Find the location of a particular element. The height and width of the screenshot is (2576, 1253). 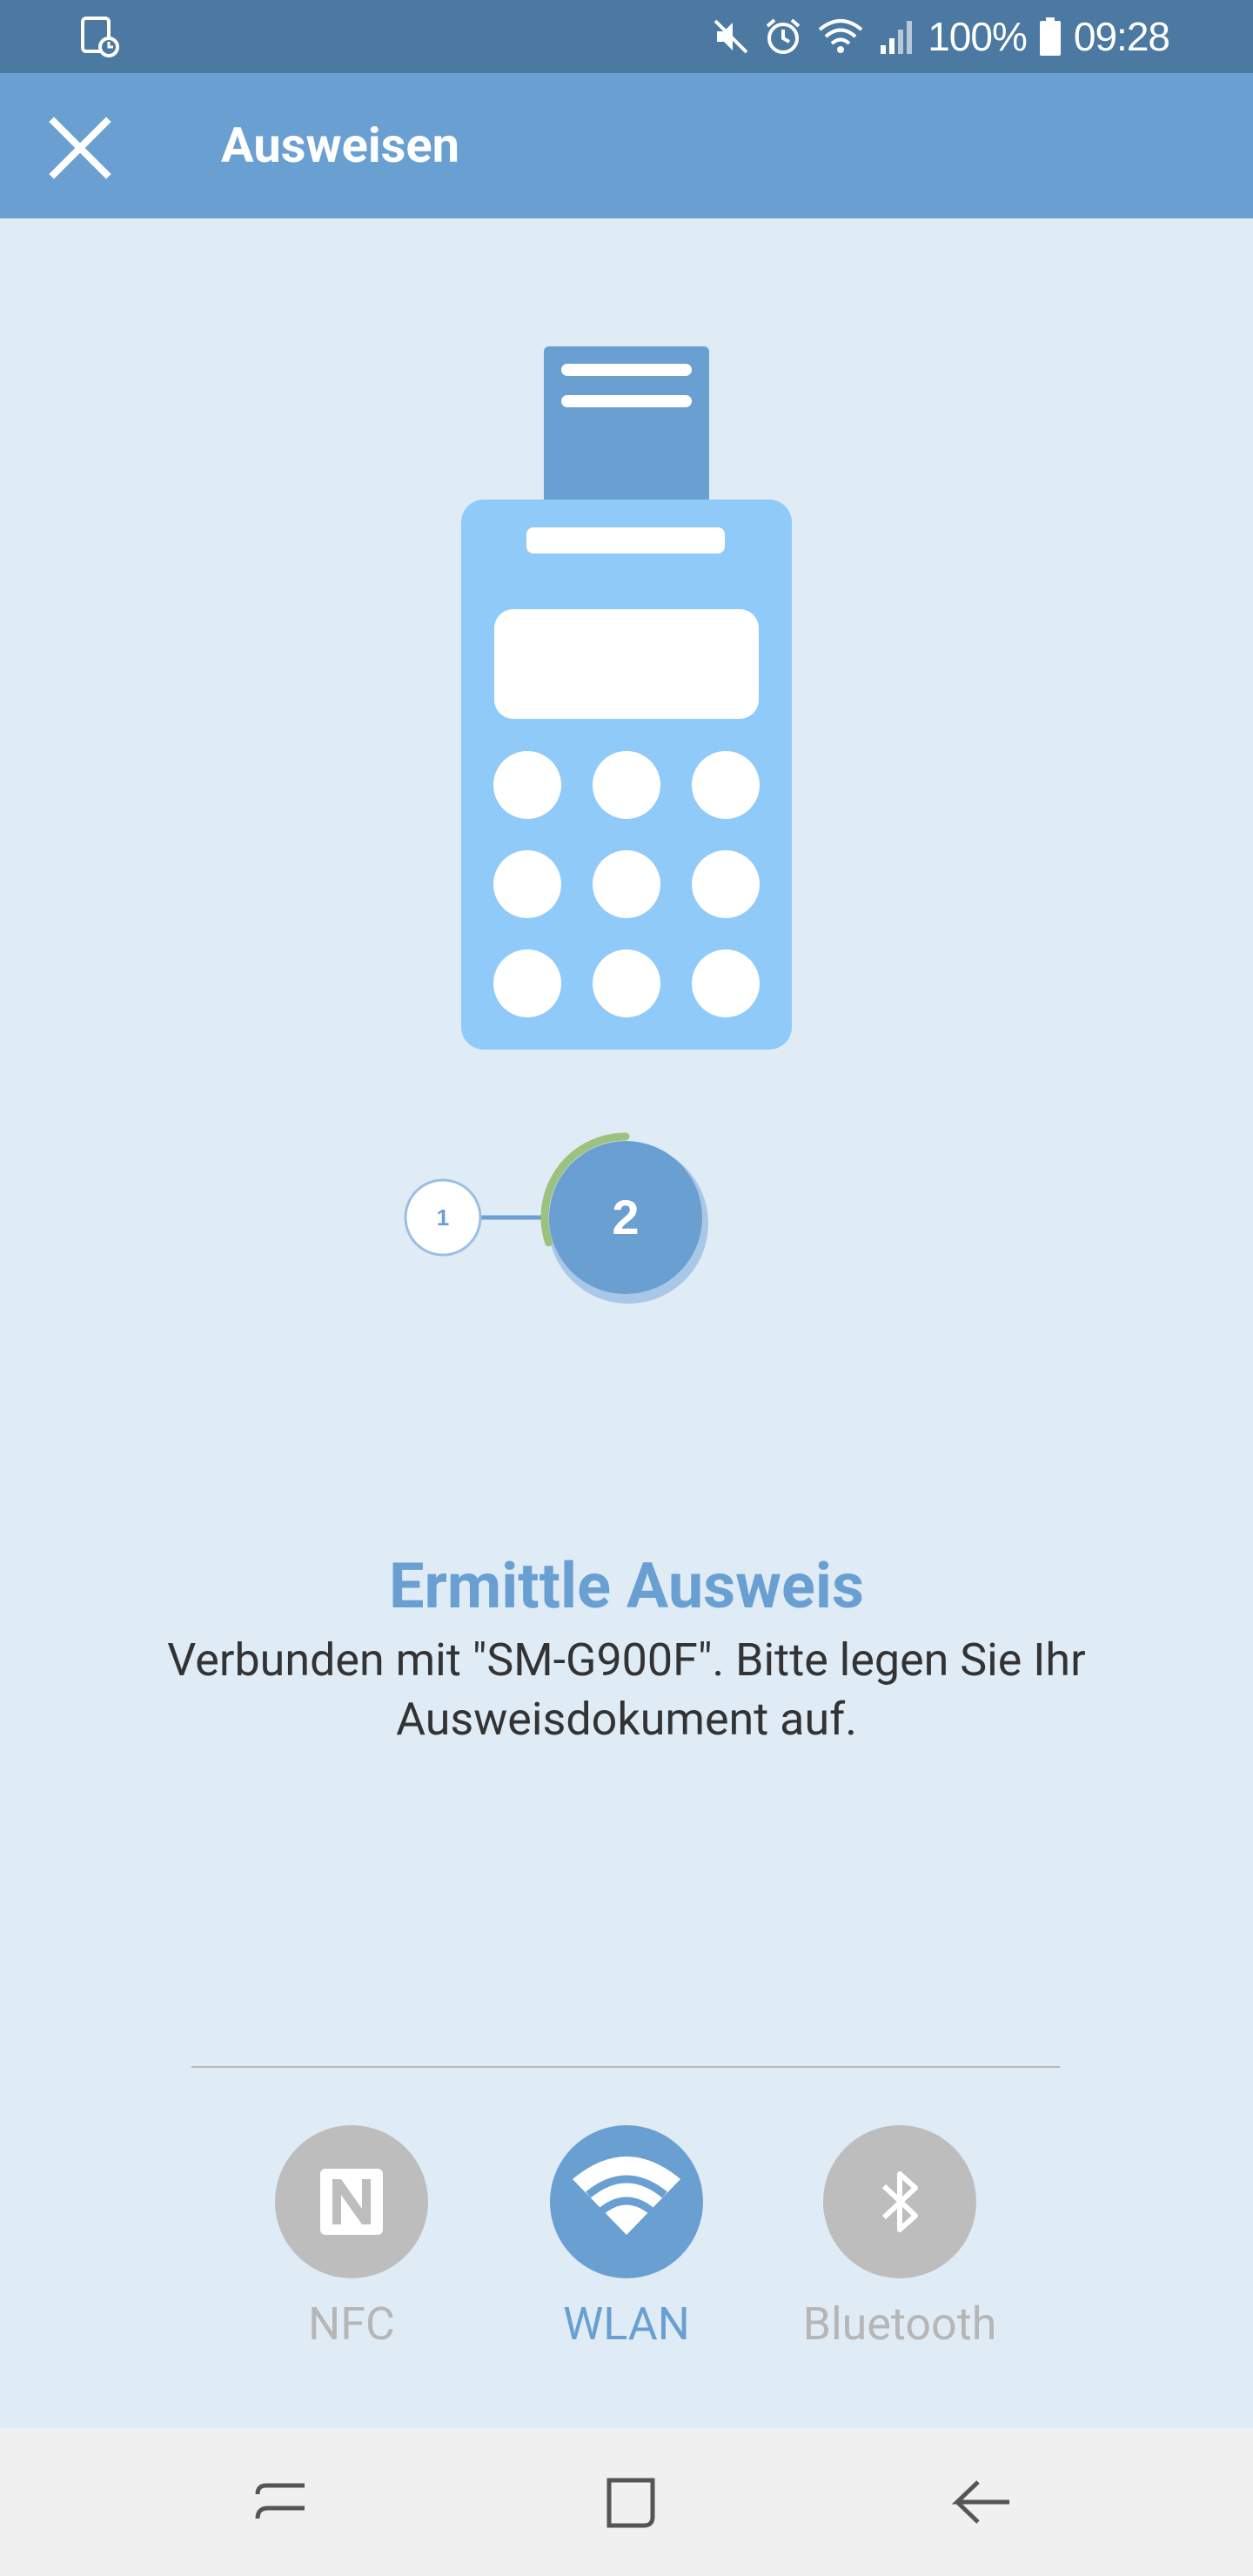

card-reader-illustration is located at coordinates (626, 698).